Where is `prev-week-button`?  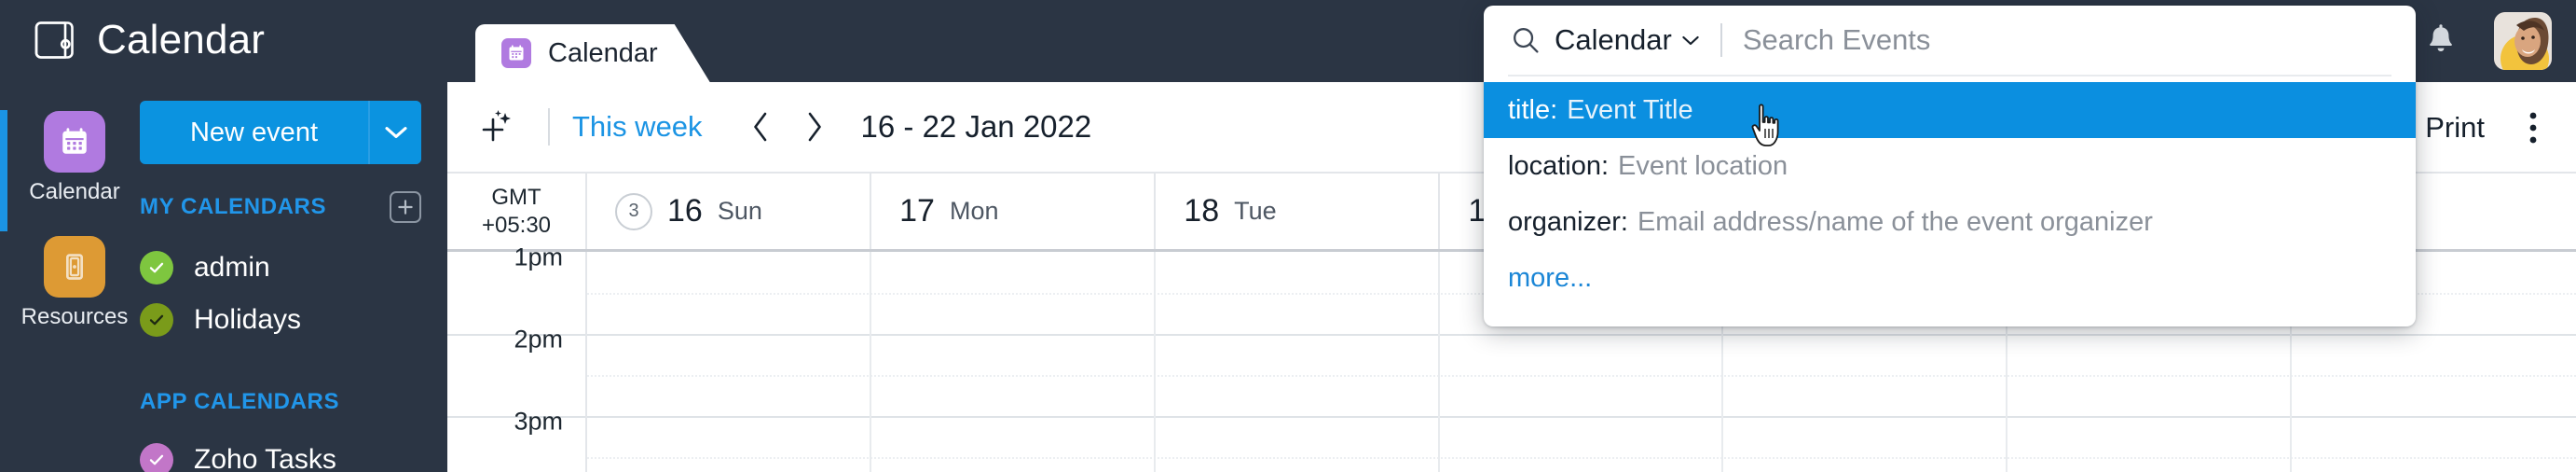 prev-week-button is located at coordinates (760, 127).